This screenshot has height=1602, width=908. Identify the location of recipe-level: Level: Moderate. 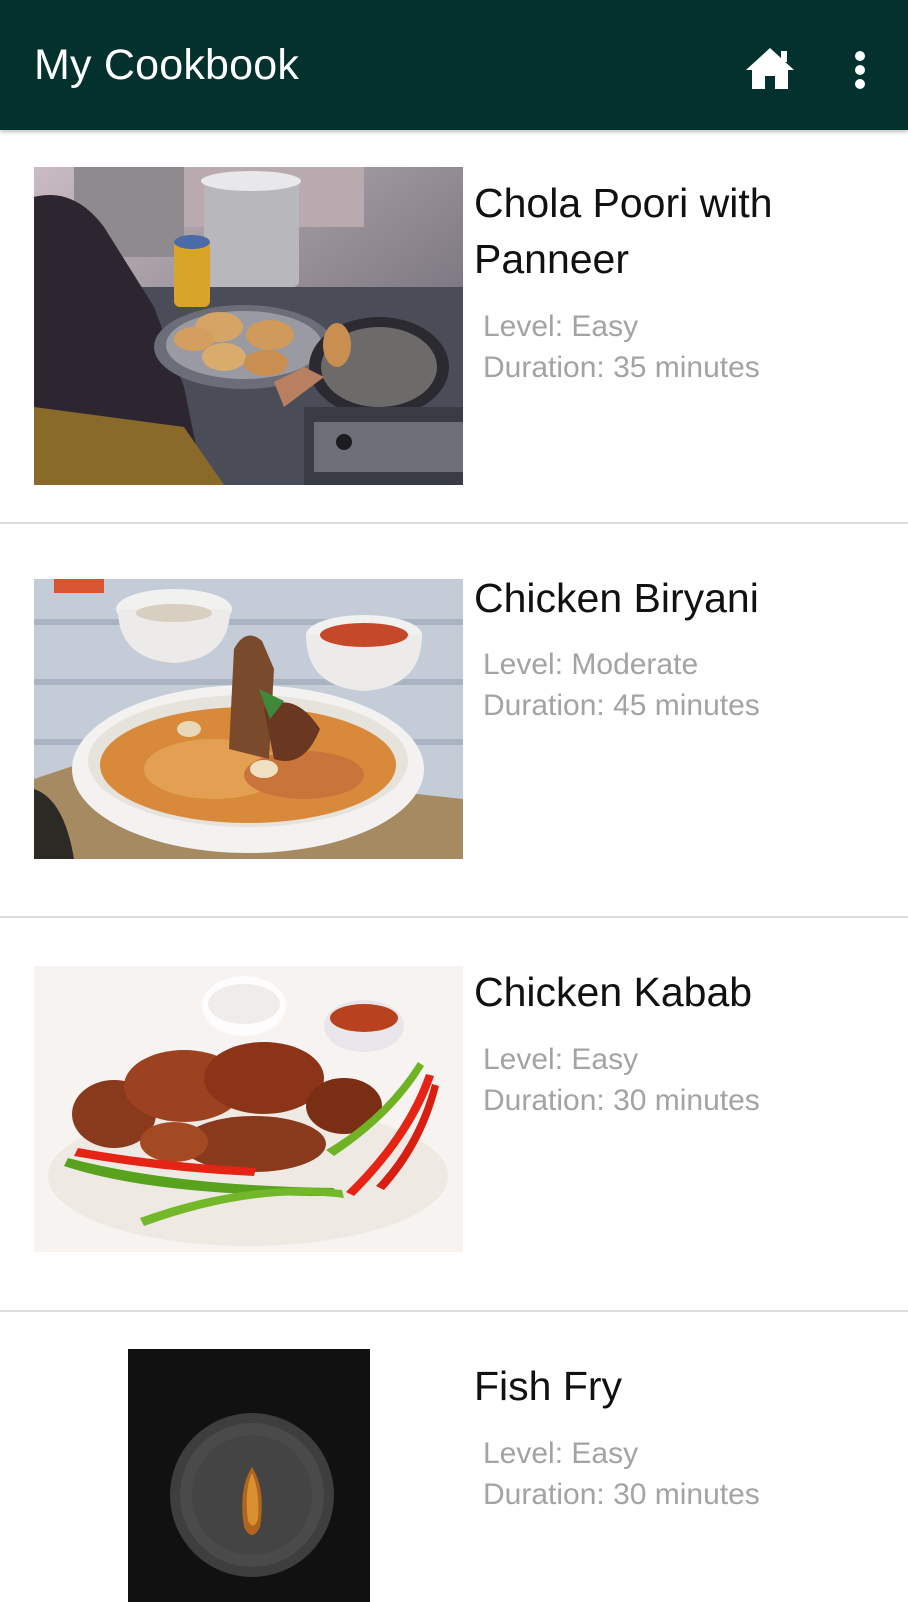
(591, 664).